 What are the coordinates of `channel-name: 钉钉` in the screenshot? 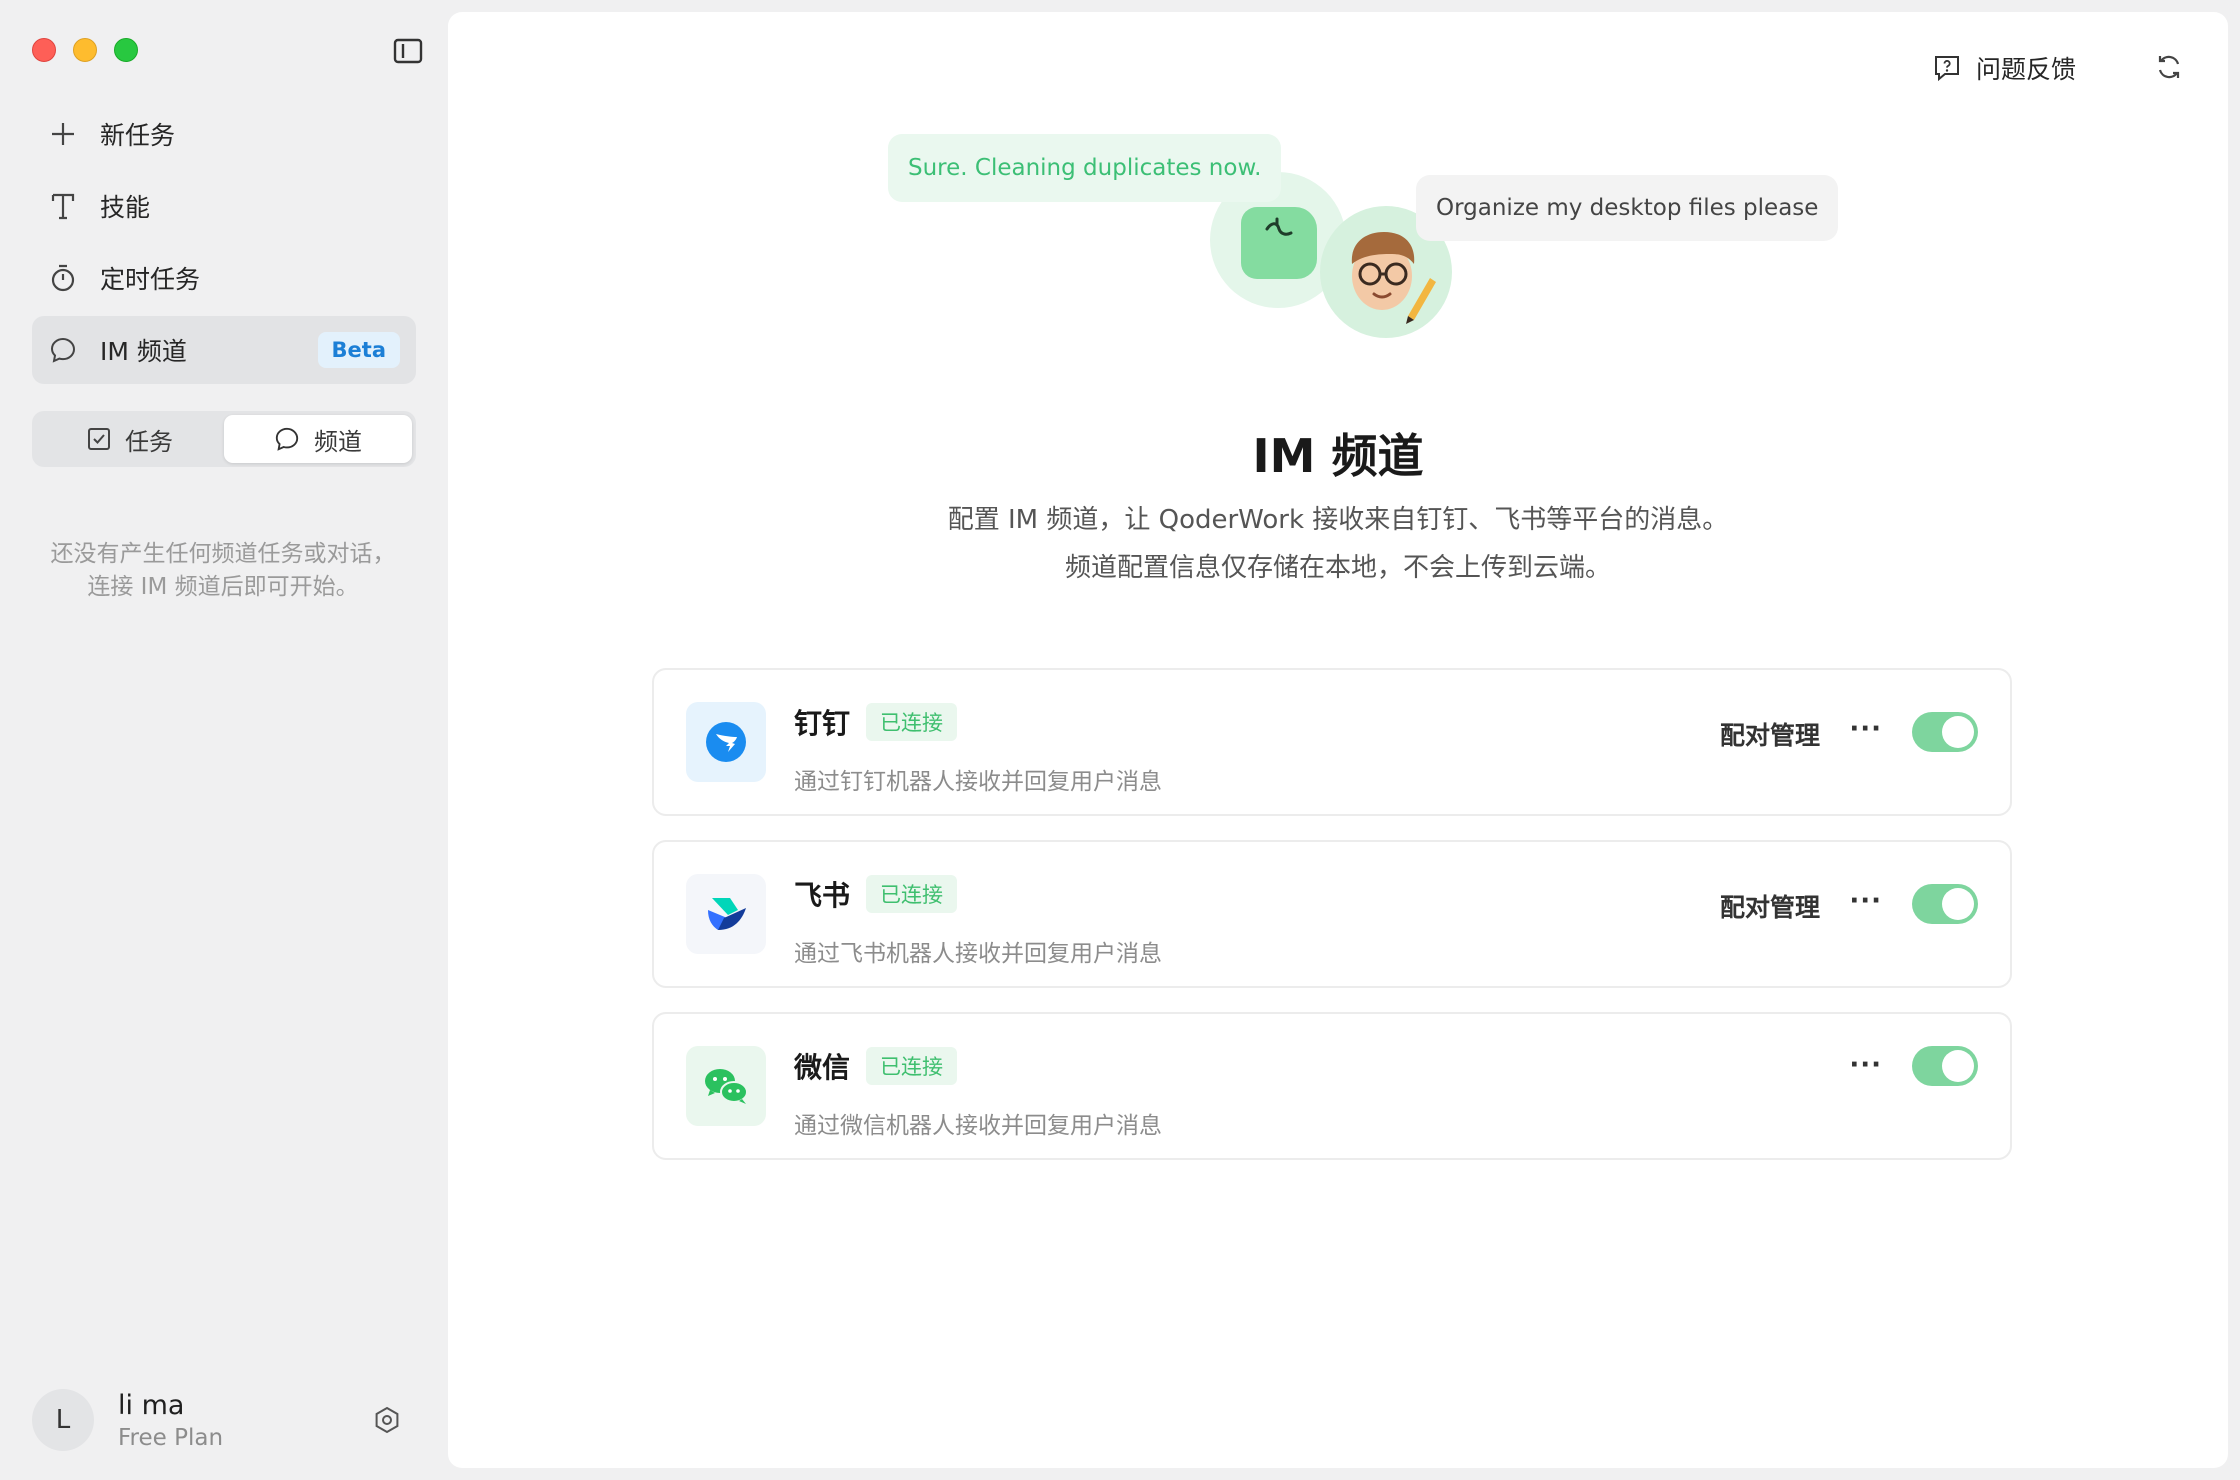 It's located at (822, 723).